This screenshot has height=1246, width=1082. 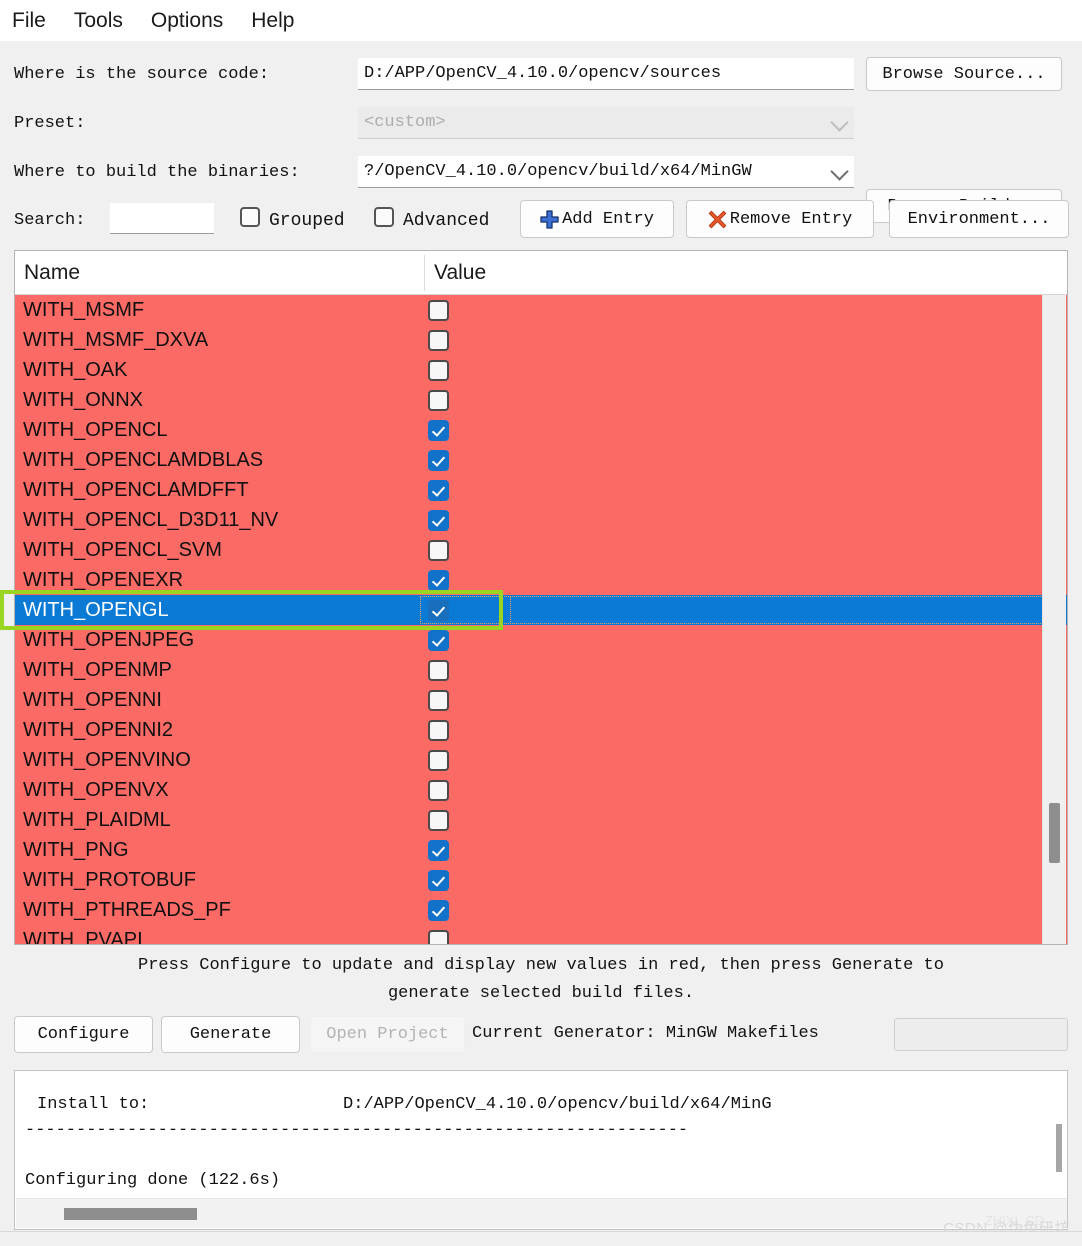 I want to click on log-horizontal-scrollbar, so click(x=541, y=1213).